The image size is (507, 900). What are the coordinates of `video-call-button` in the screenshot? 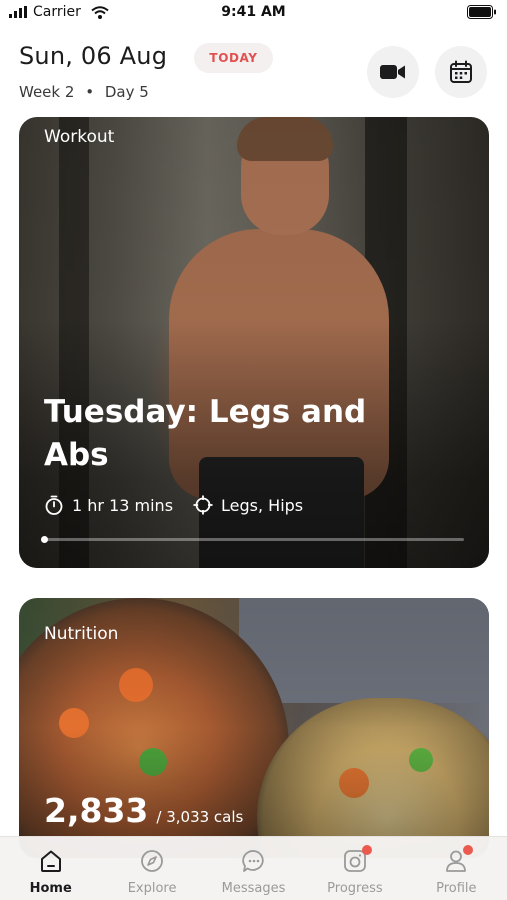 It's located at (393, 72).